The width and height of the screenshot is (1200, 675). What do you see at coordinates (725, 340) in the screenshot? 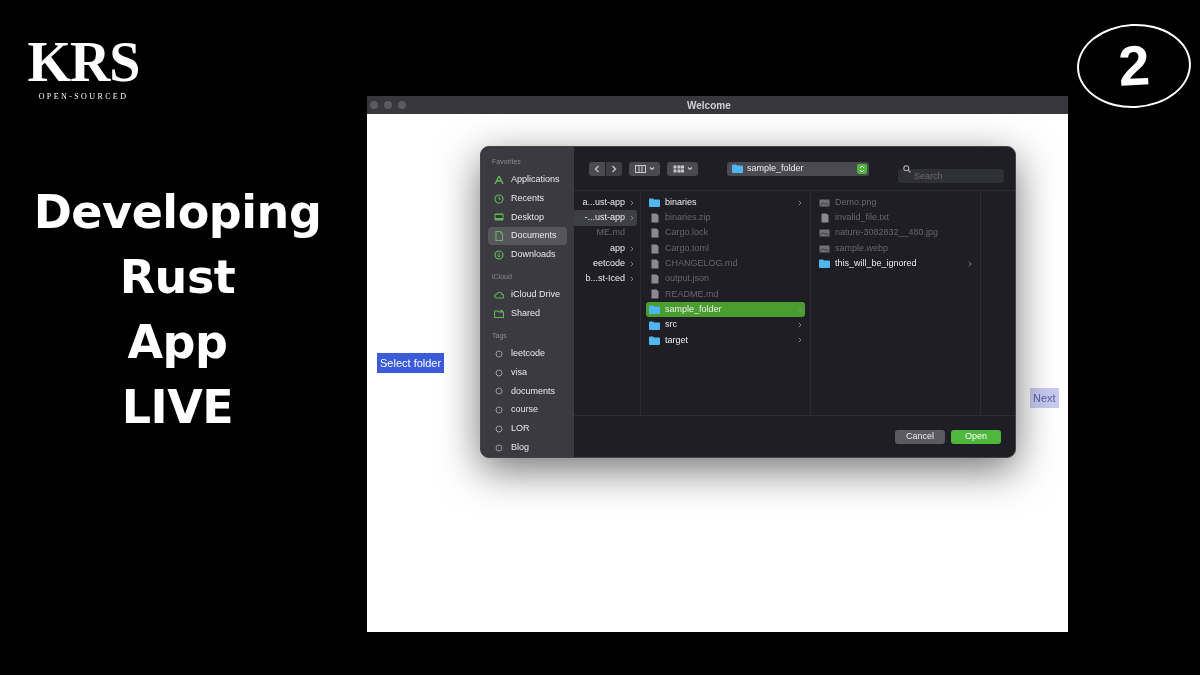
I see `file-list-item: target` at bounding box center [725, 340].